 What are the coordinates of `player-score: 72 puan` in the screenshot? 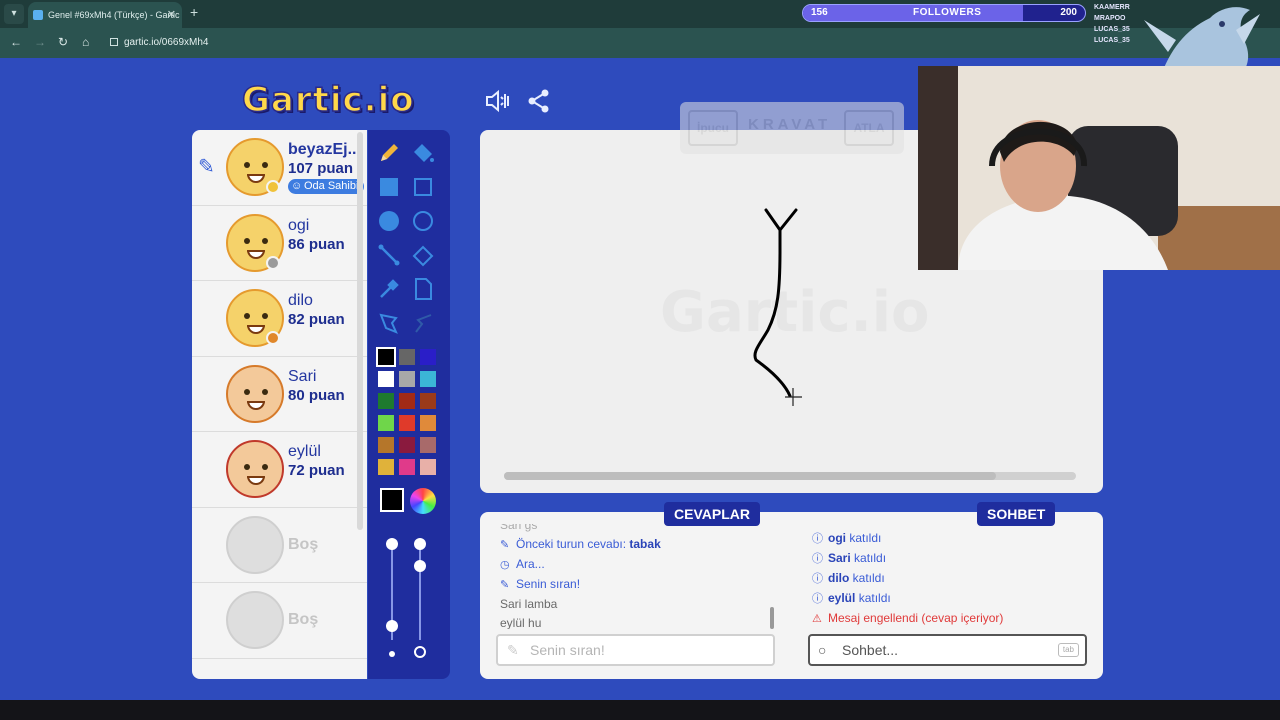 It's located at (316, 470).